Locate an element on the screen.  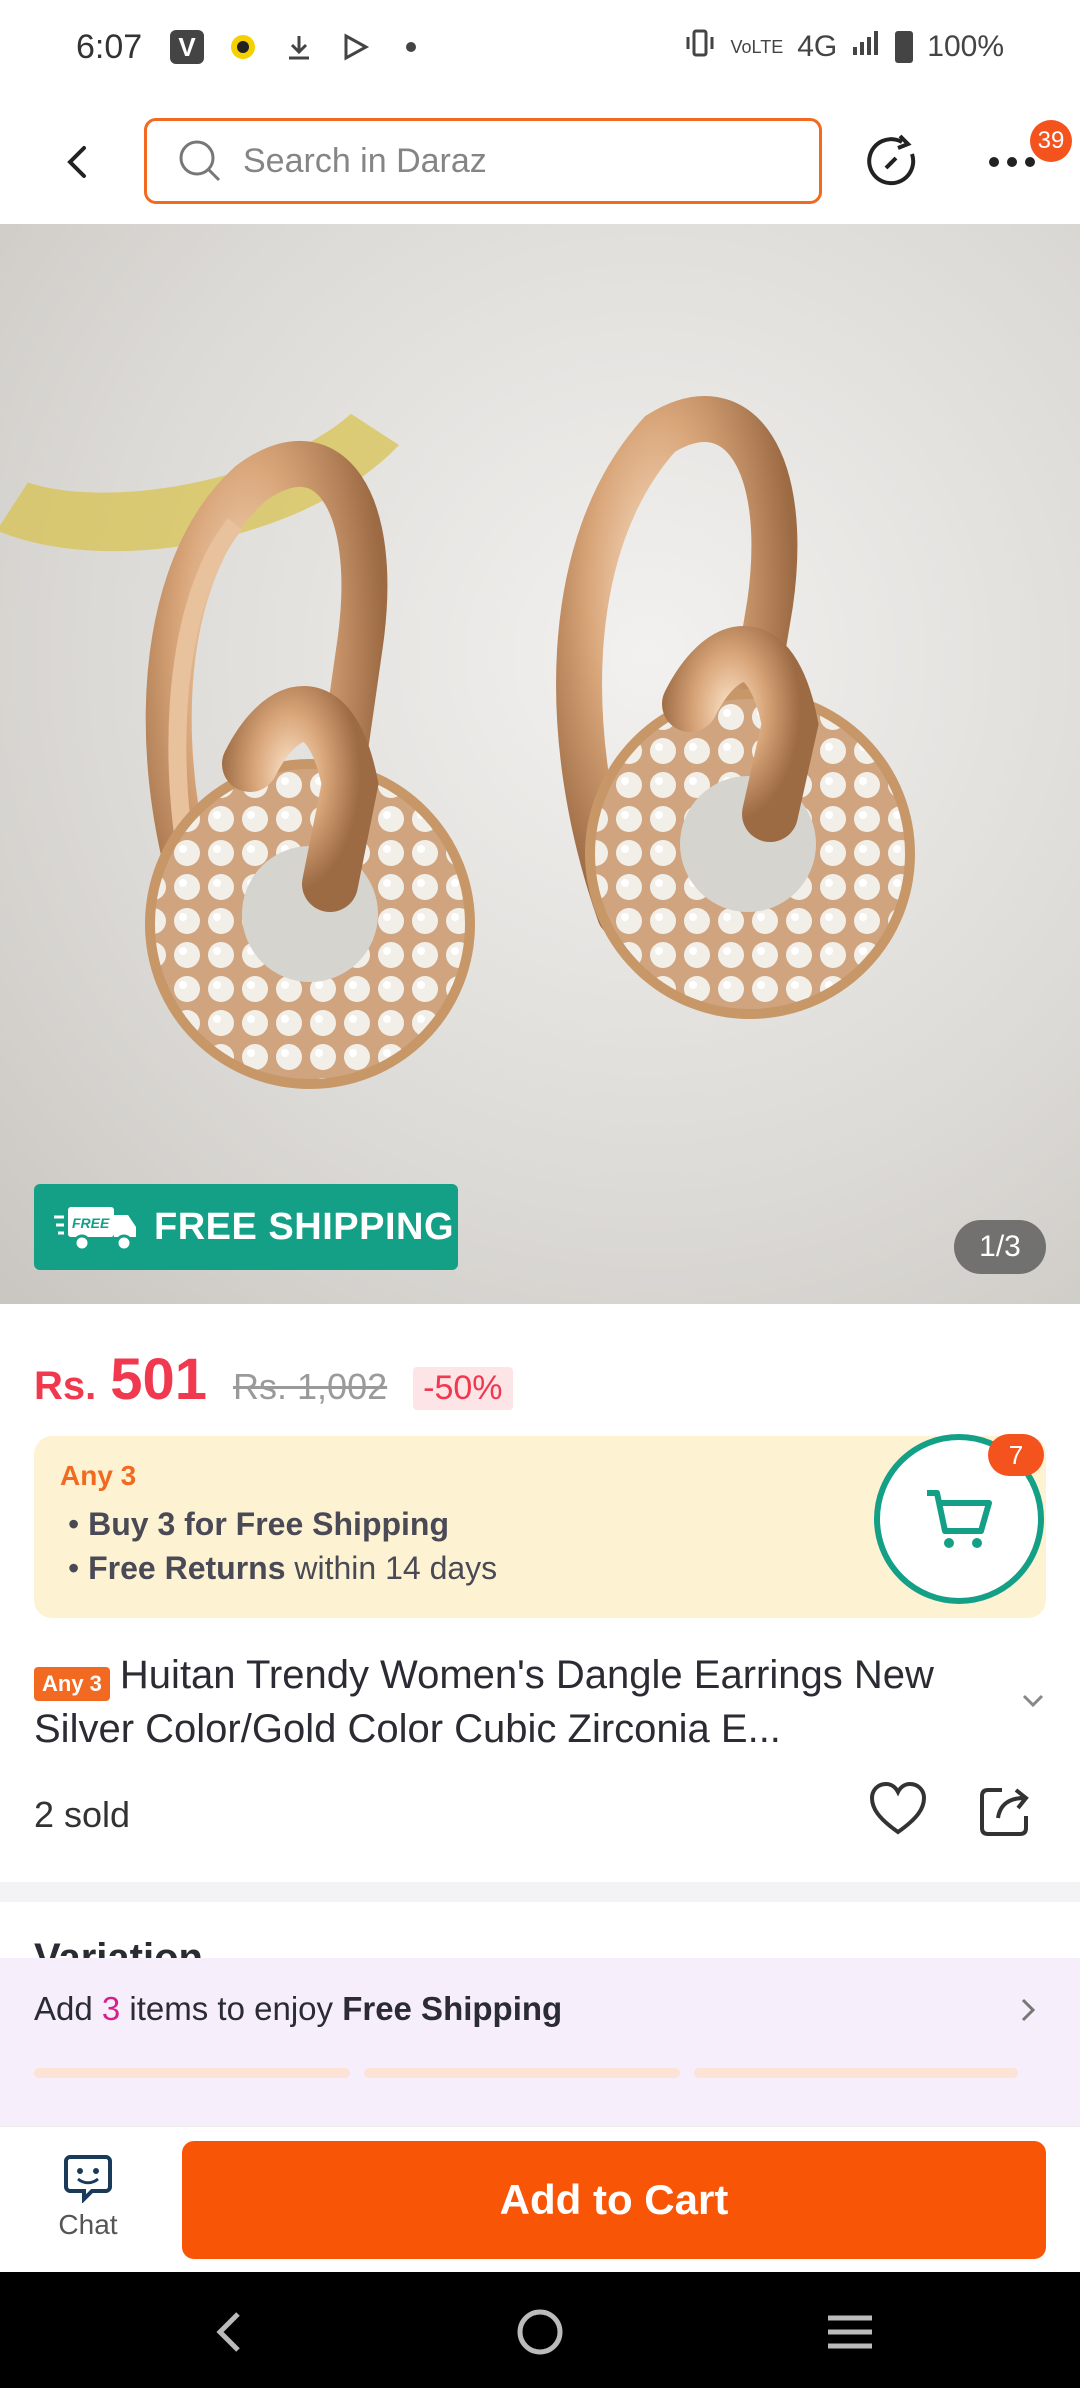
download-icon is located at coordinates (299, 47).